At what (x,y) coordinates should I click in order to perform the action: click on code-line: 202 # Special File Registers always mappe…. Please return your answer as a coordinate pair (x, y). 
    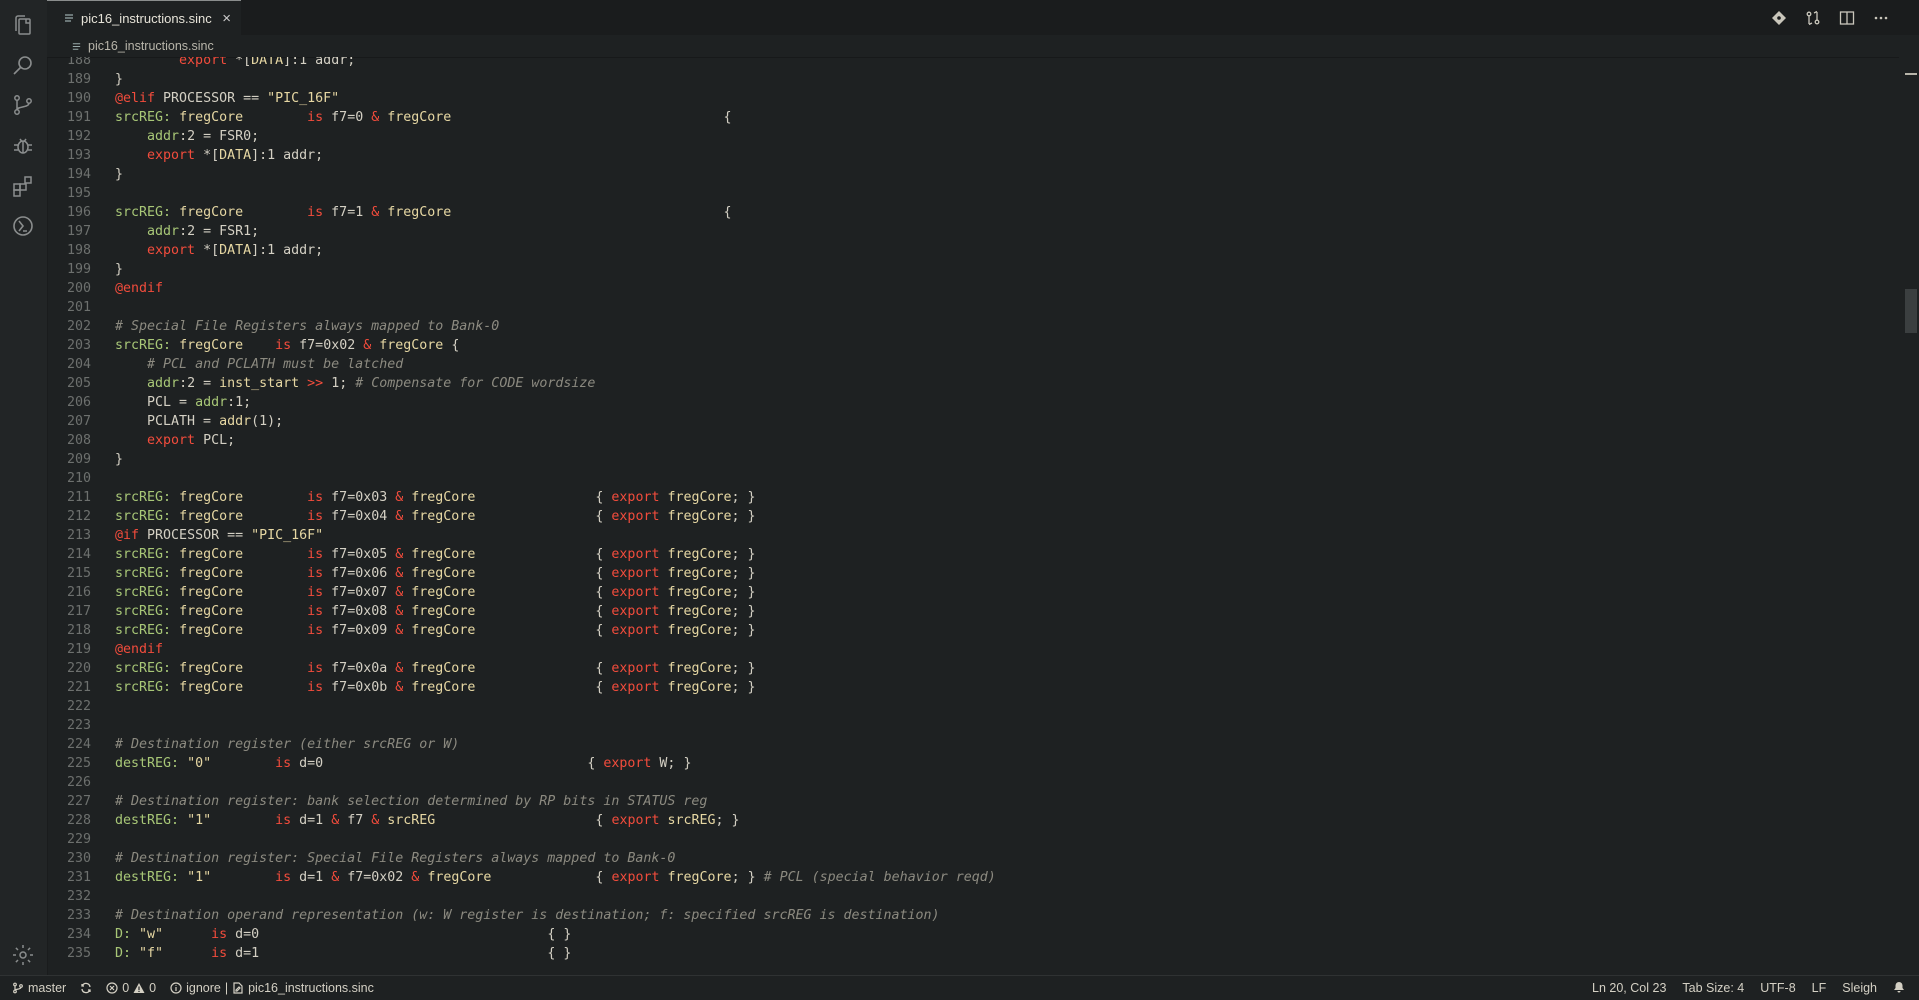
    Looking at the image, I should click on (521, 326).